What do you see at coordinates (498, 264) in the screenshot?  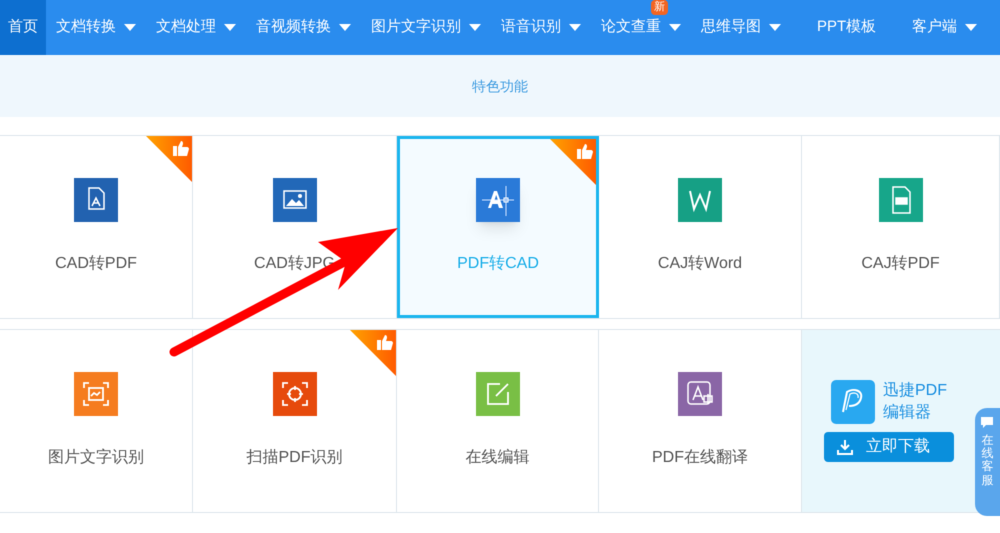 I see `tool-label: PDF转CAD` at bounding box center [498, 264].